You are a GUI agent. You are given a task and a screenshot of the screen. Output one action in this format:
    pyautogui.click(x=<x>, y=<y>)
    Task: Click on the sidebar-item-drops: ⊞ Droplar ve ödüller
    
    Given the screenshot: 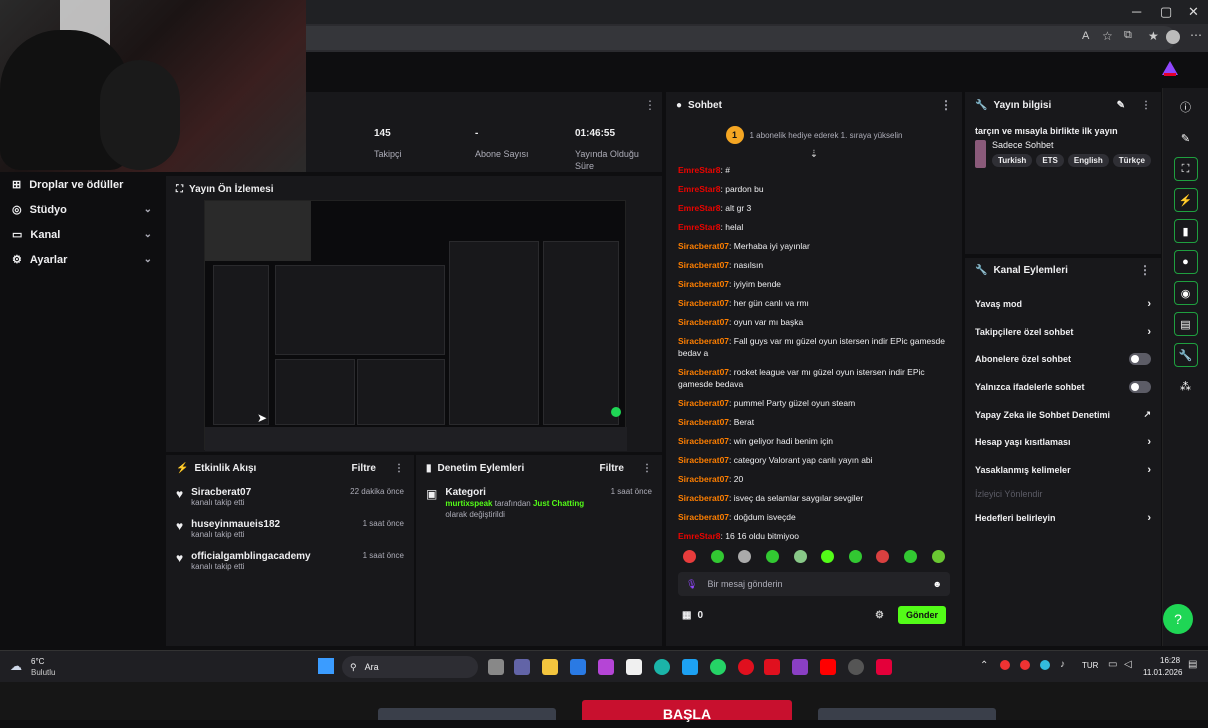 What is the action you would take?
    pyautogui.click(x=82, y=184)
    